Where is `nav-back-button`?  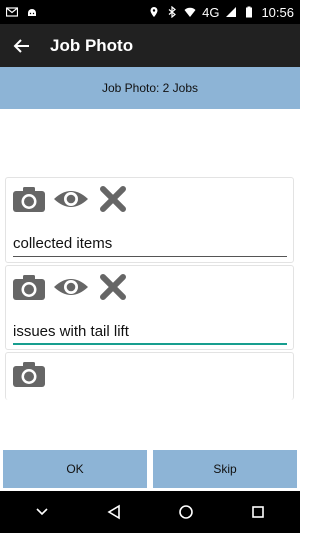 nav-back-button is located at coordinates (114, 512).